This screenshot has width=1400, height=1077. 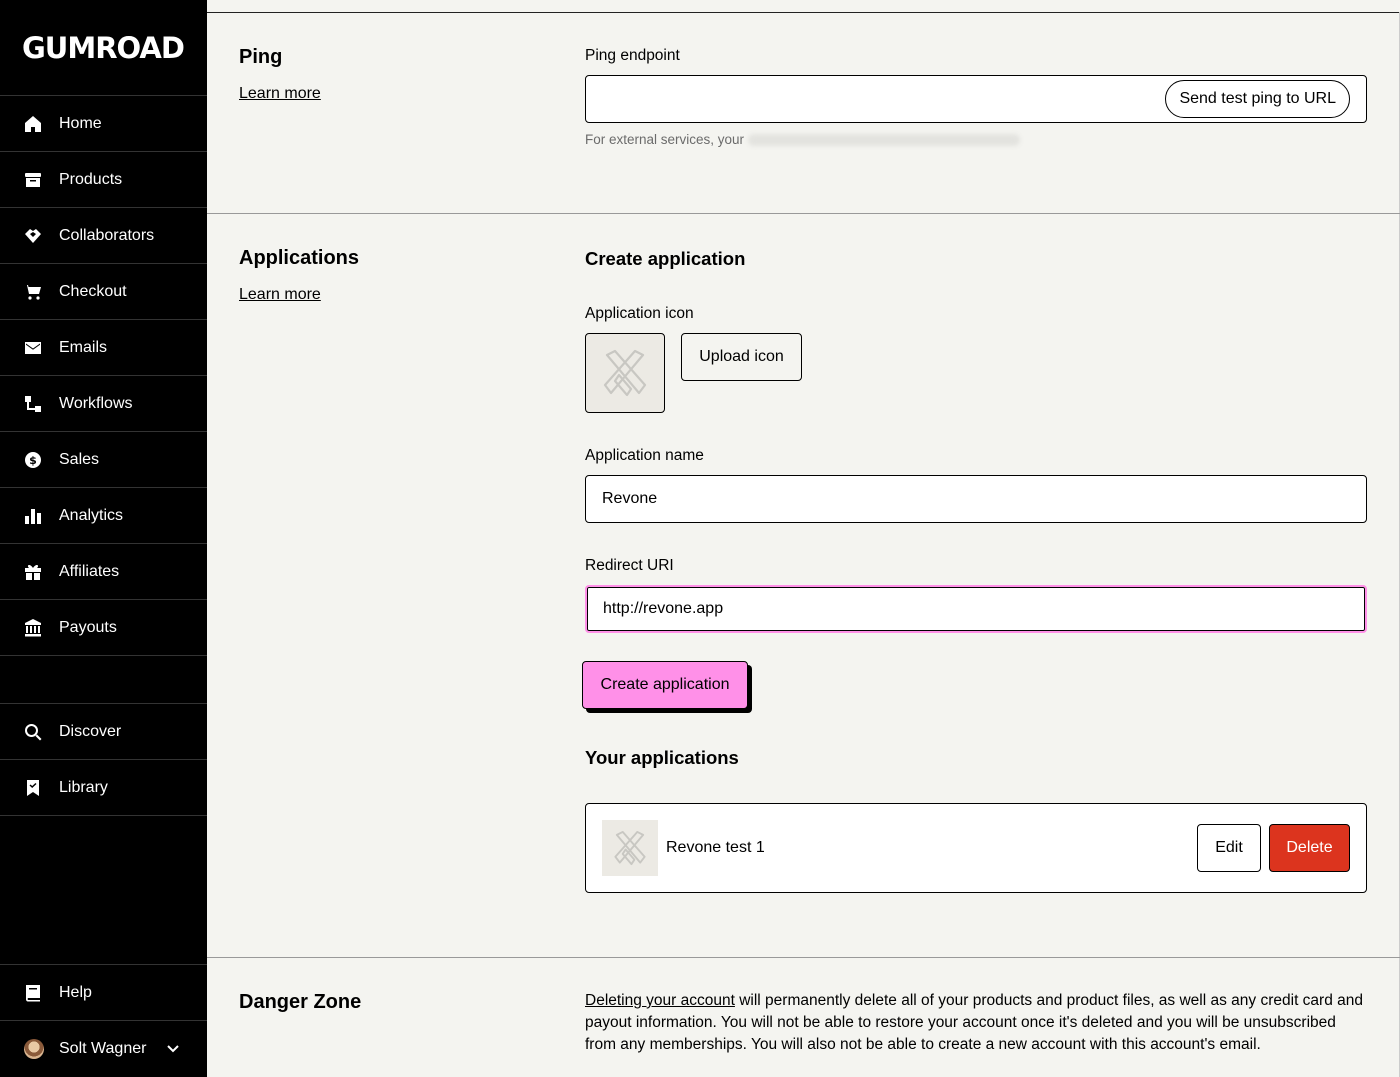 What do you see at coordinates (33, 732) in the screenshot?
I see `search-icon` at bounding box center [33, 732].